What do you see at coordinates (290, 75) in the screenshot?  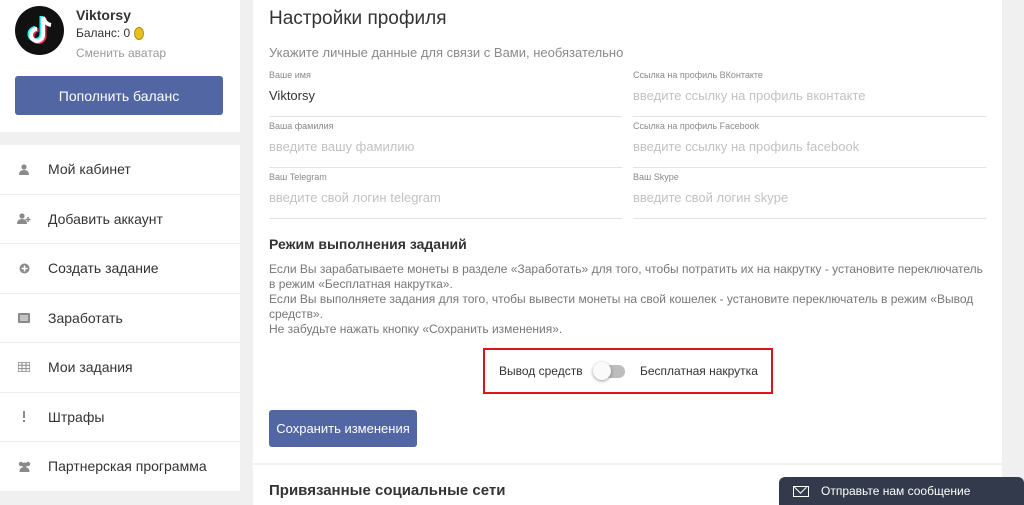 I see `field-label: Ваше имя` at bounding box center [290, 75].